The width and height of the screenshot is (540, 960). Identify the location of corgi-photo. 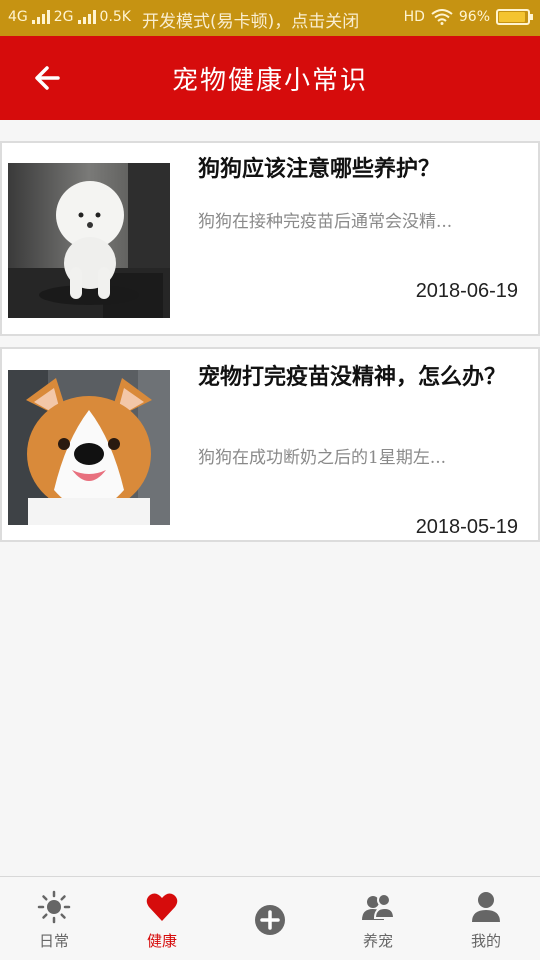
(89, 447).